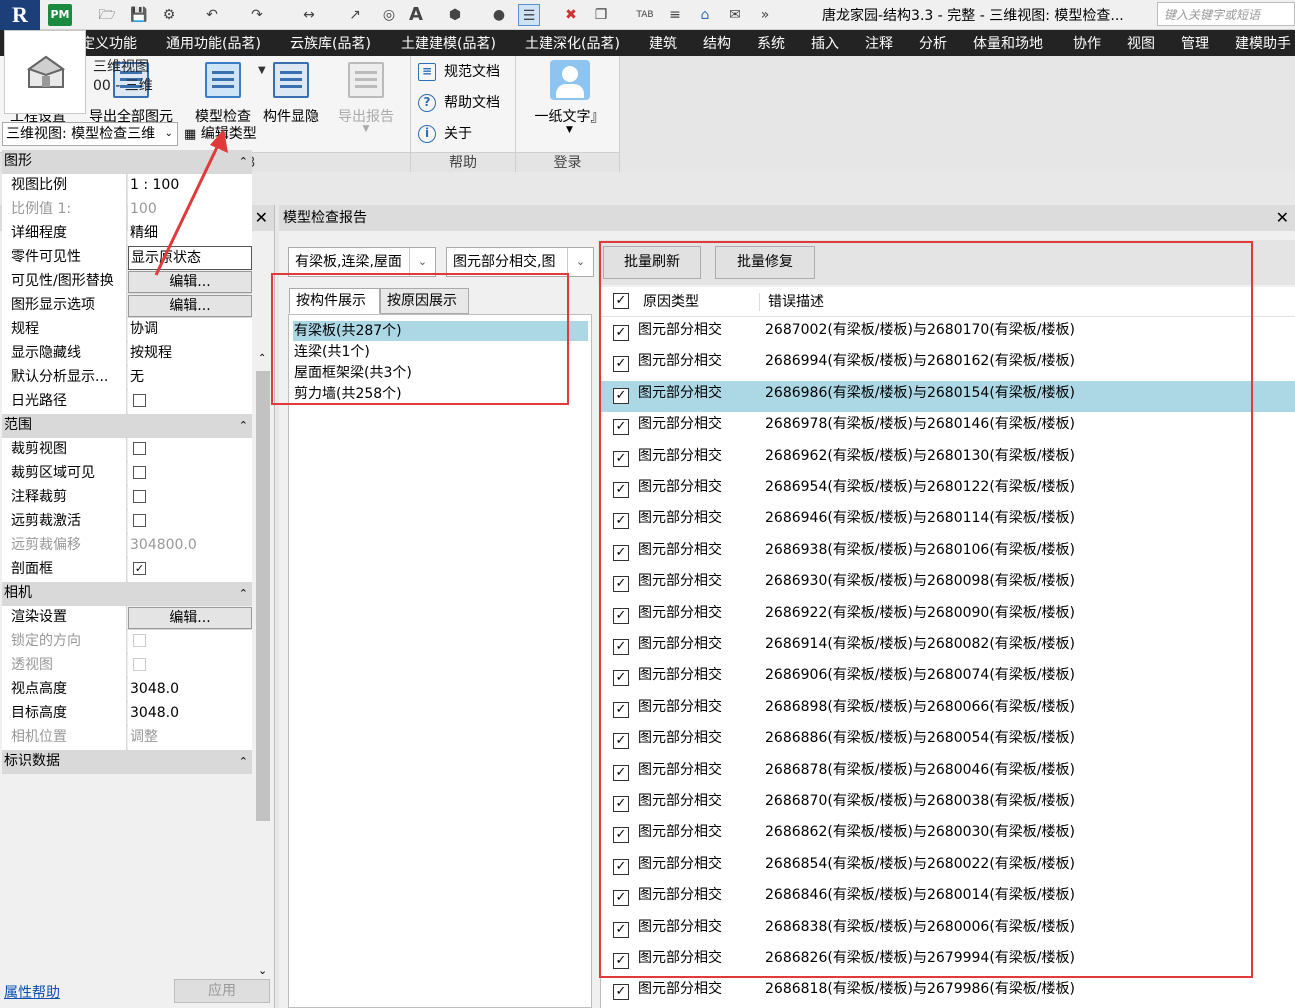 The height and width of the screenshot is (1008, 1295). I want to click on prop-row: 远剪裁偏移 304800.0, so click(127, 546).